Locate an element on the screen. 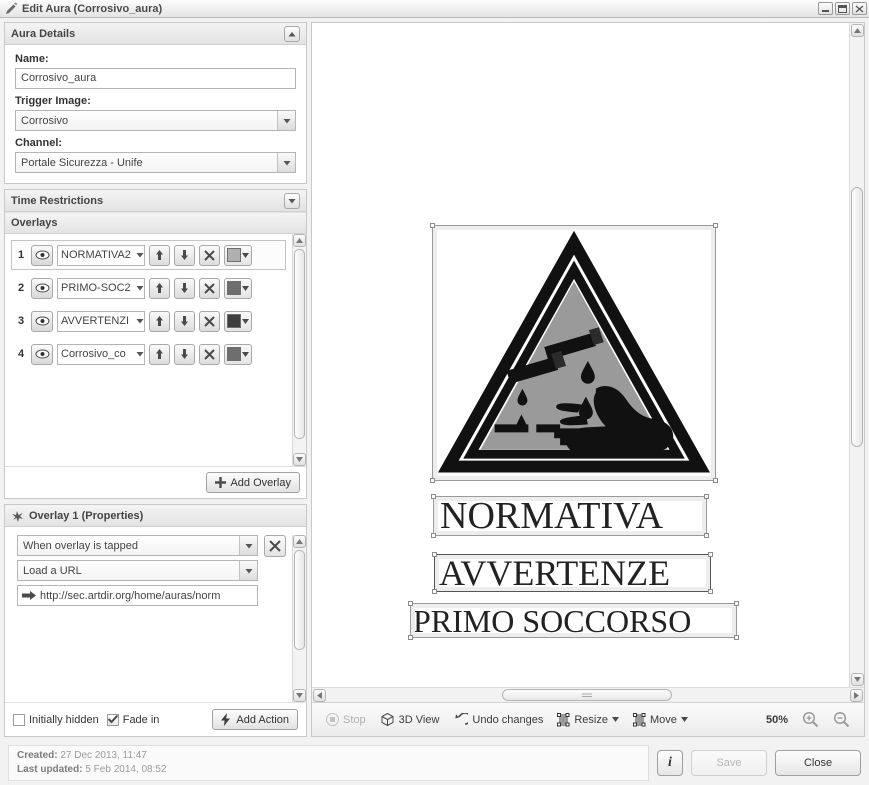 The width and height of the screenshot is (869, 785). time-restrictions-header: Time Restrictions is located at coordinates (155, 201).